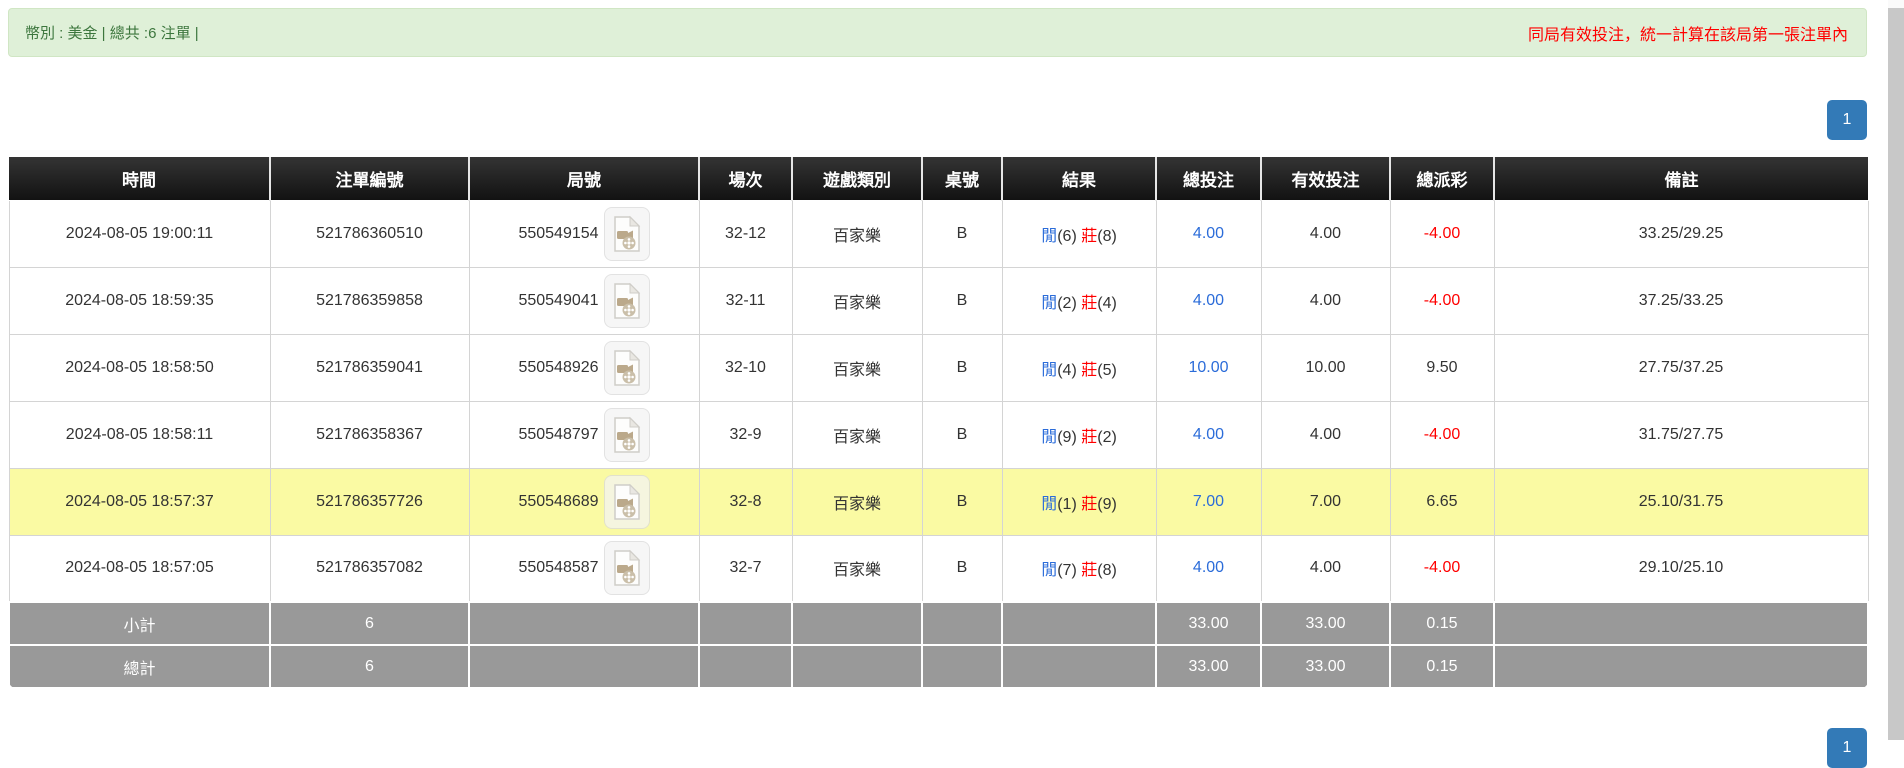 The image size is (1904, 768). Describe the element at coordinates (1079, 367) in the screenshot. I see `cell-result: 閒(4) 莊(5)` at that location.